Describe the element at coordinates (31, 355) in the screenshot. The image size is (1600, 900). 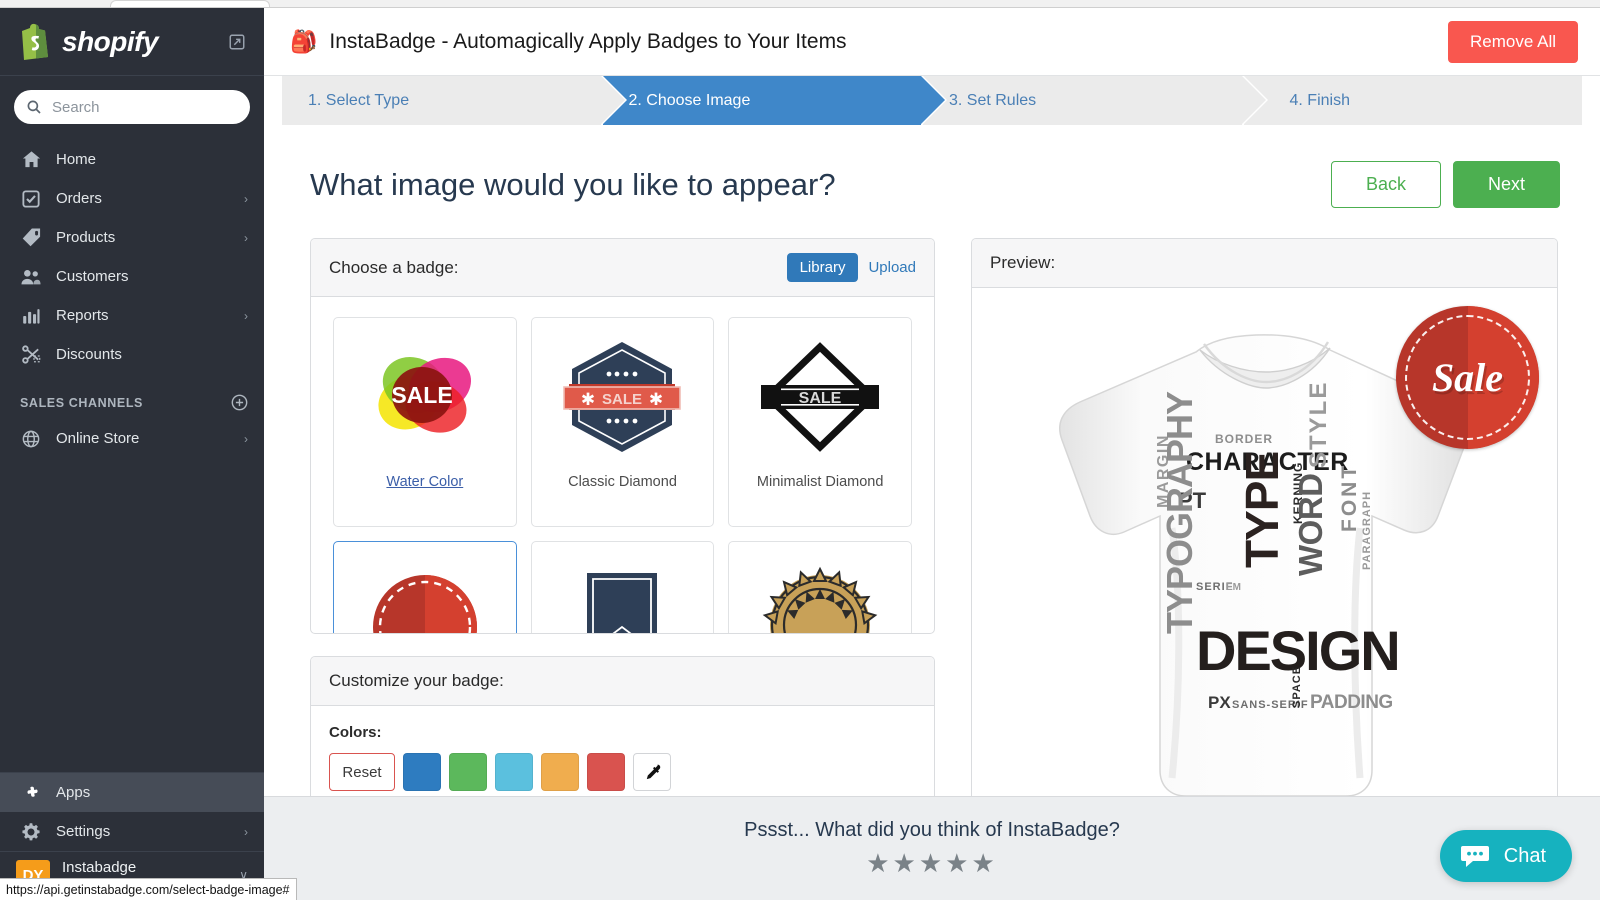
I see `scissors-icon` at that location.